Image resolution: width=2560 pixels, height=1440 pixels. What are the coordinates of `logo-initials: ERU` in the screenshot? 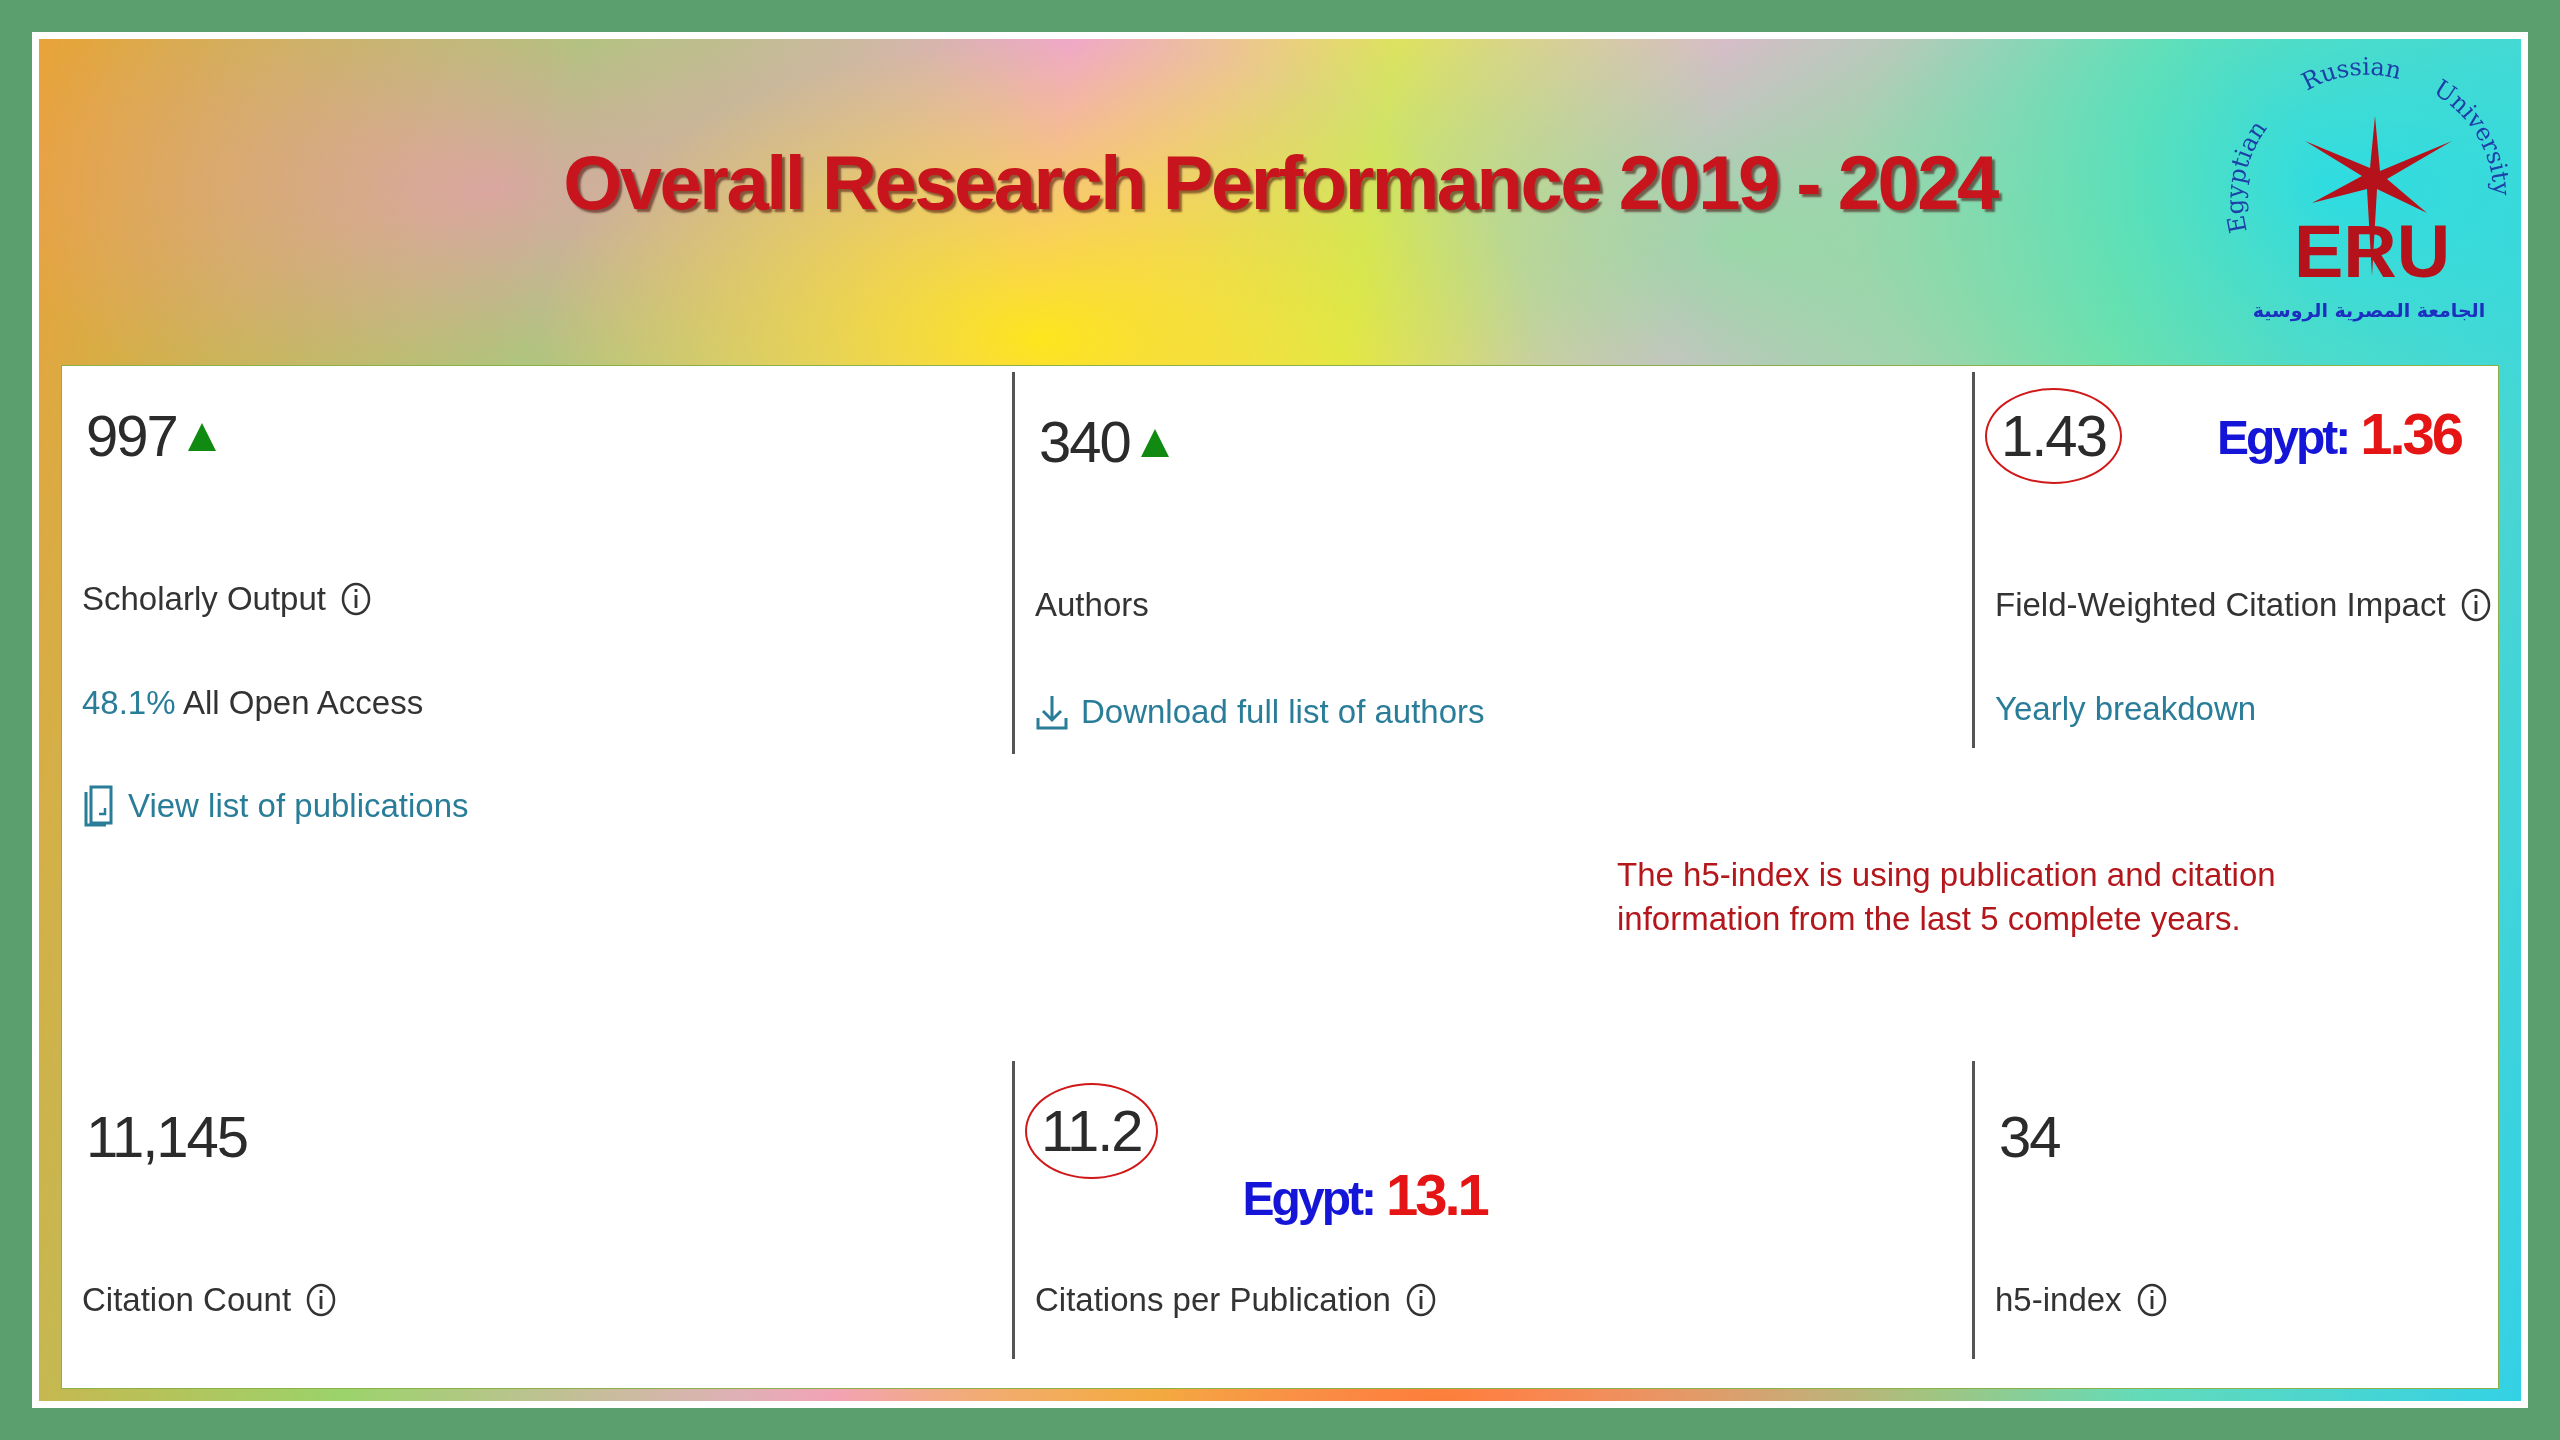 It's located at (2372, 251).